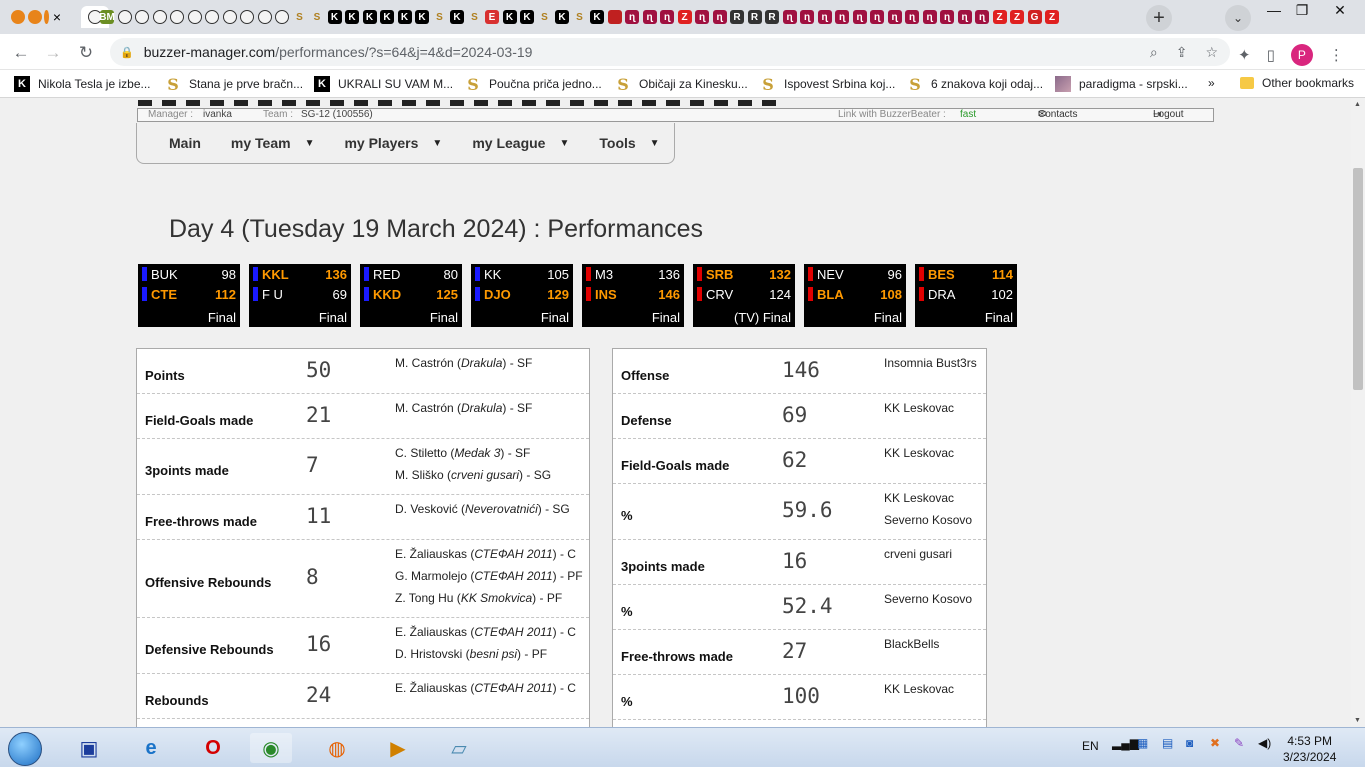  What do you see at coordinates (489, 576) in the screenshot?
I see `player-entry: G. Marmolejo (СТЕФАН 2011) - PF` at bounding box center [489, 576].